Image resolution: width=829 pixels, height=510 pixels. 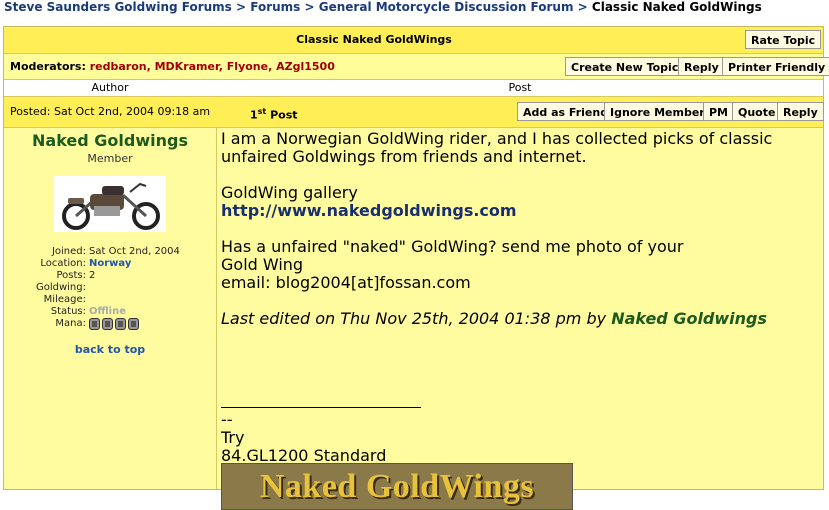 What do you see at coordinates (783, 39) in the screenshot?
I see `rate-topic-button: Rate Topic` at bounding box center [783, 39].